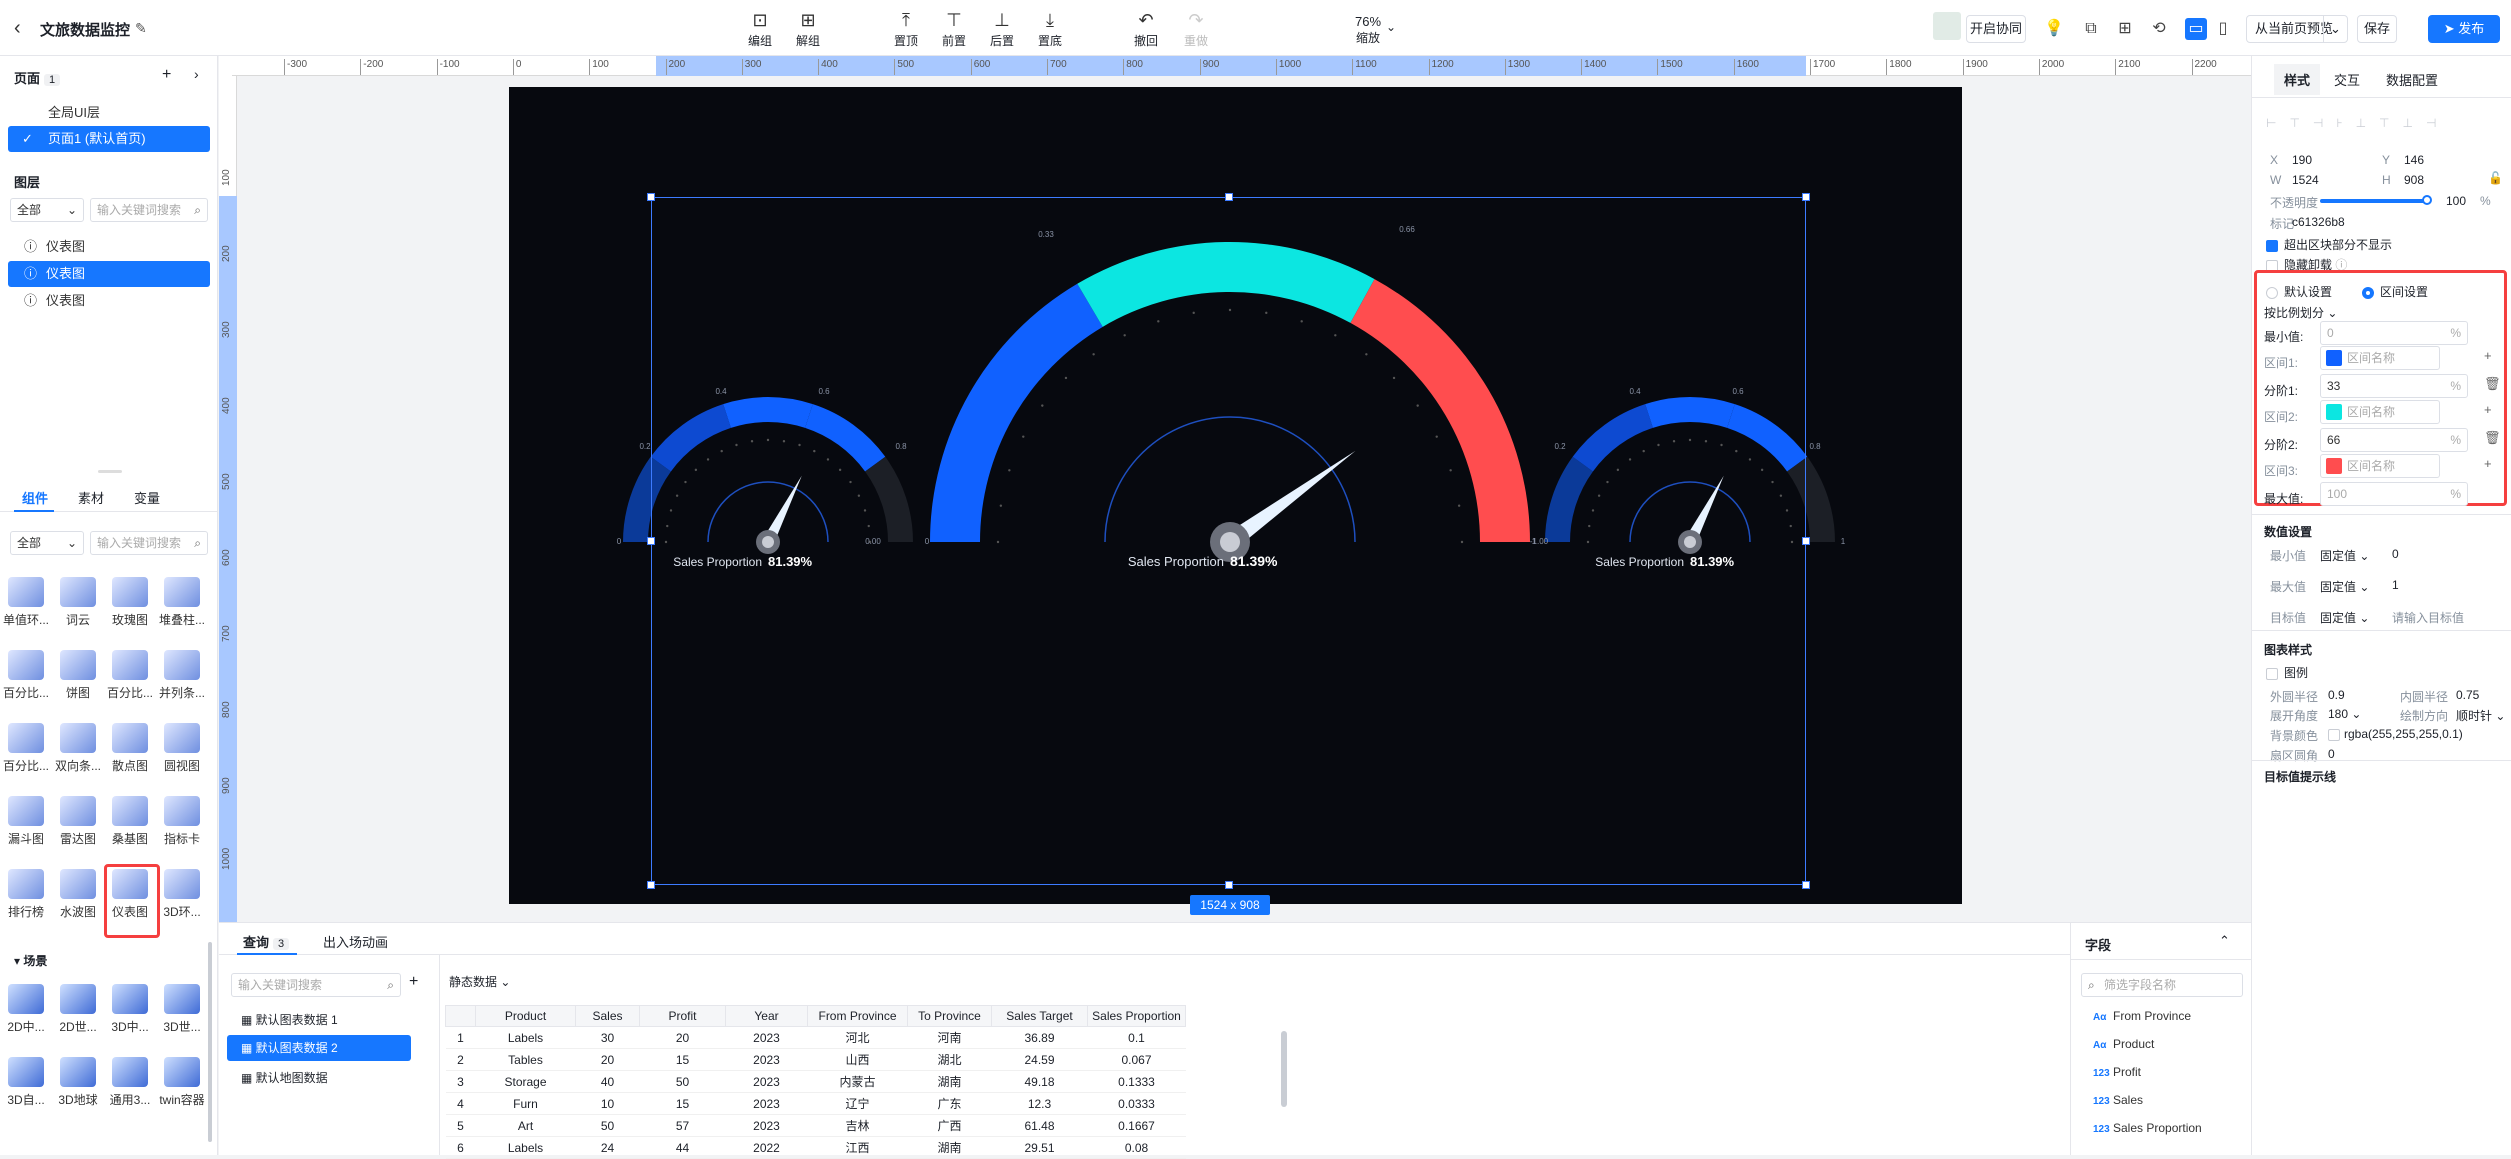 The image size is (2511, 1159). What do you see at coordinates (2123, 1044) in the screenshot?
I see `field-item: Aα Product` at bounding box center [2123, 1044].